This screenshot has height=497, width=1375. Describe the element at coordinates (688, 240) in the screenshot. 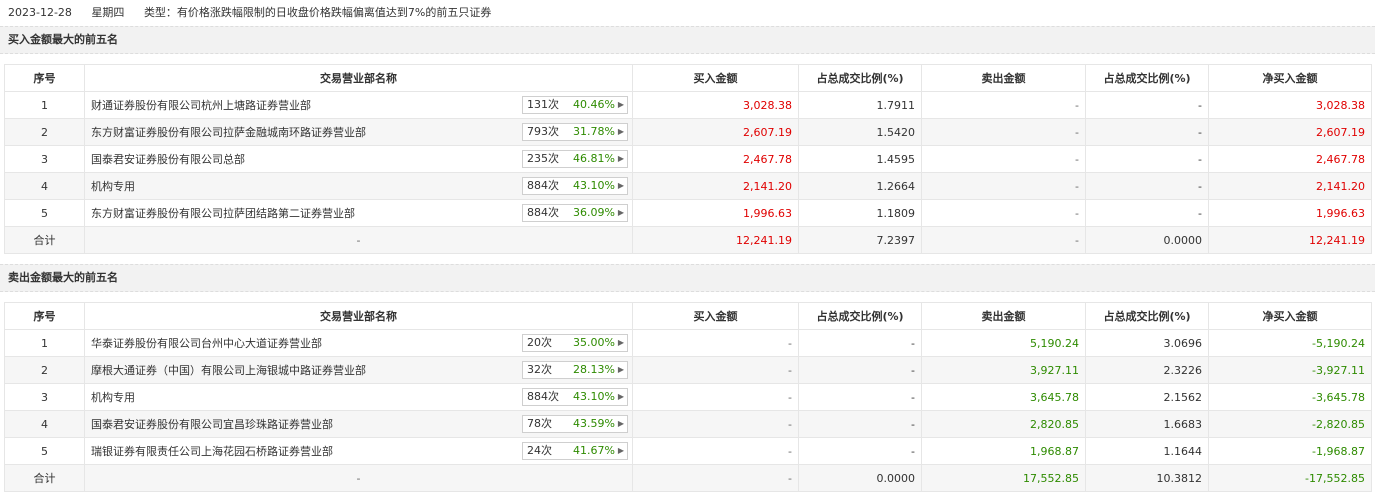

I see `total-row: 合计 -12,241.19 7.2397-0.0000 12,241.19` at that location.